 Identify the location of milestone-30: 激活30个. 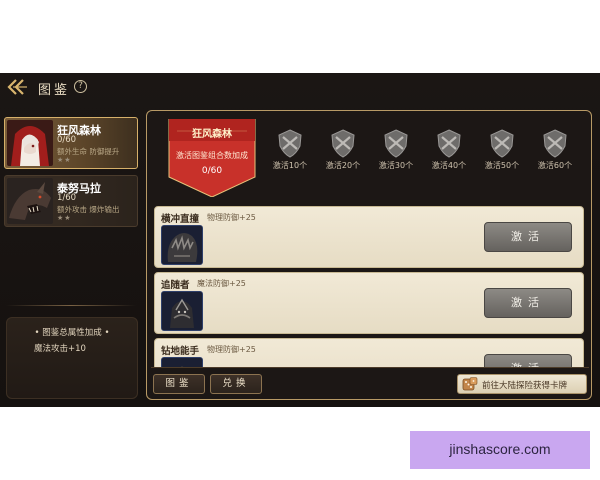
(396, 152).